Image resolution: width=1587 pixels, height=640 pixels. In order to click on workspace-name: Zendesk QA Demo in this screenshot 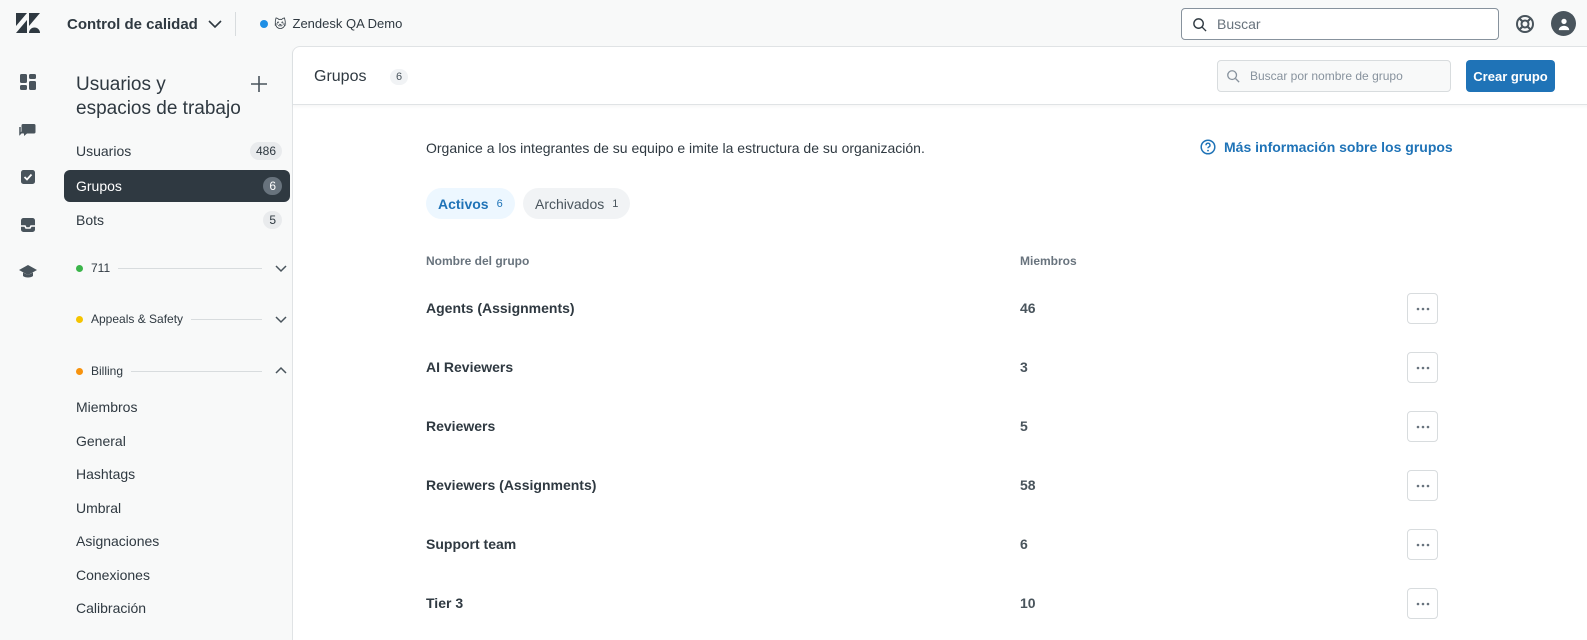, I will do `click(347, 23)`.